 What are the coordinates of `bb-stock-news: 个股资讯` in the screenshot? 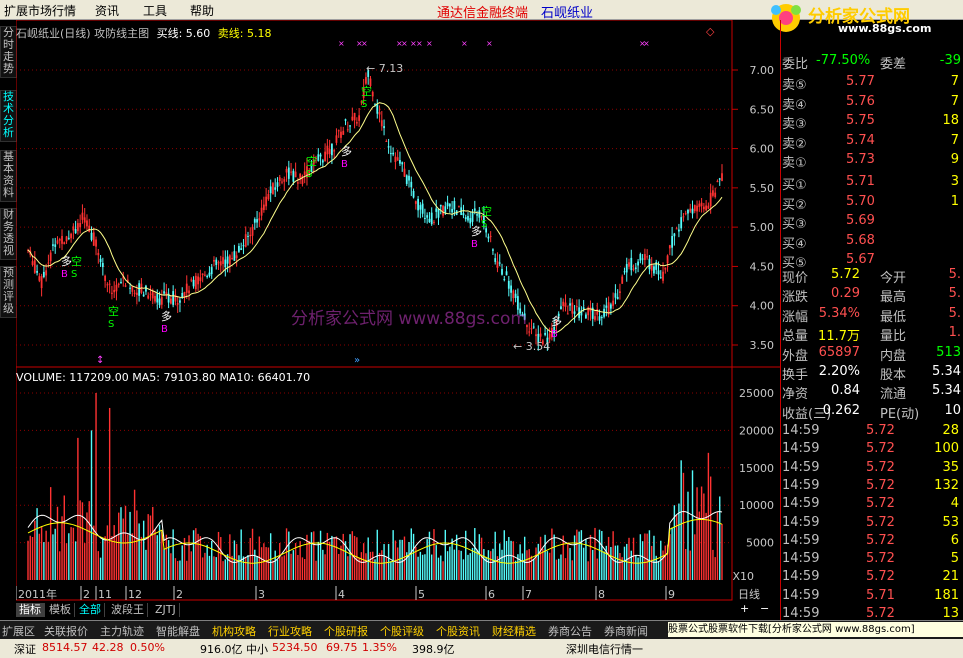 It's located at (458, 631).